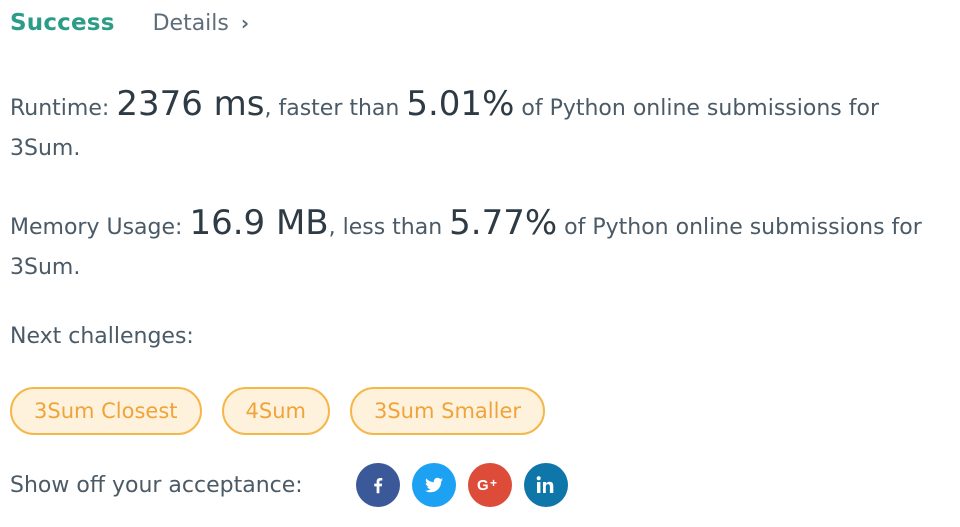 This screenshot has height=527, width=960. I want to click on linkedin-icon, so click(546, 485).